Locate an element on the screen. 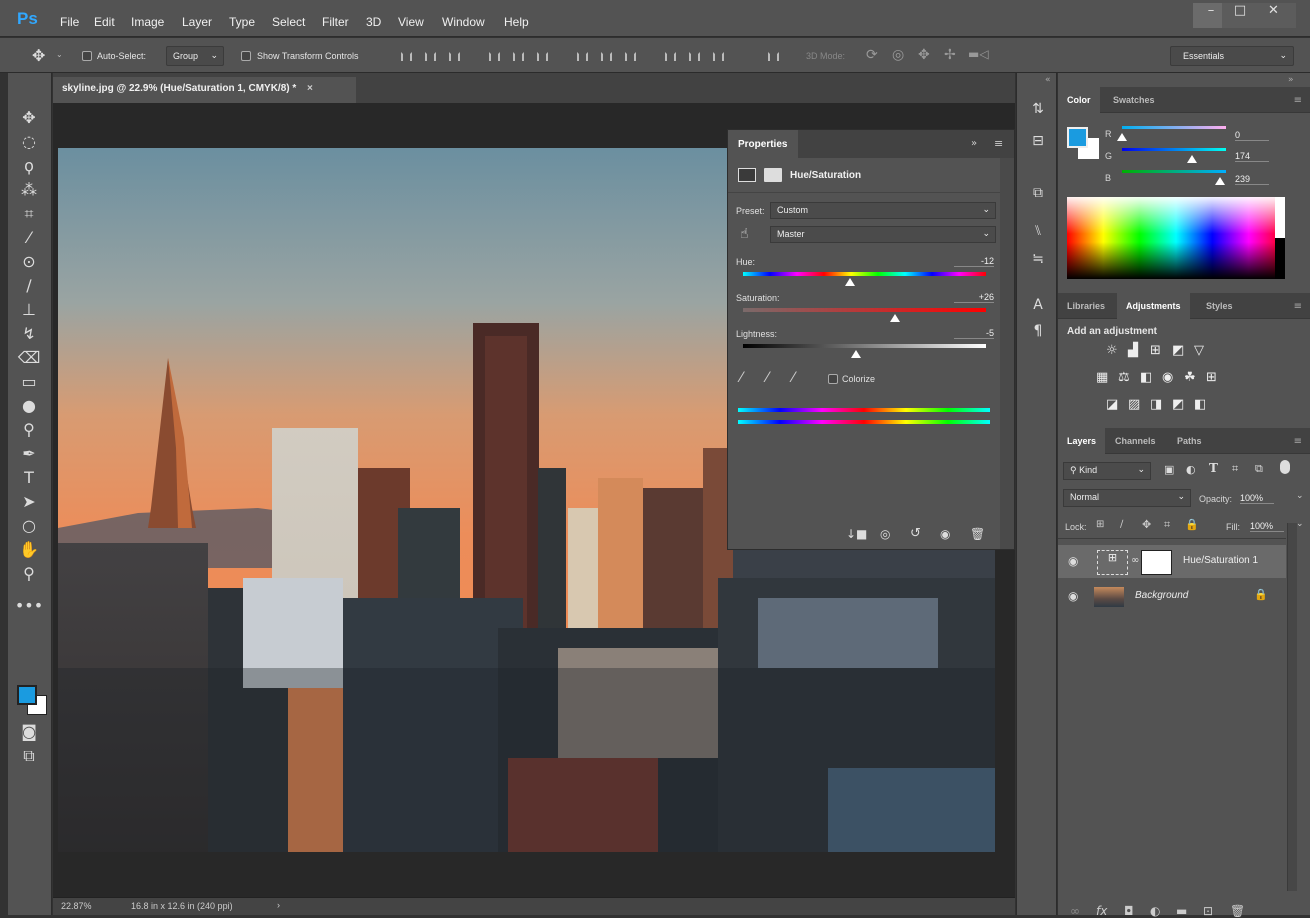 The height and width of the screenshot is (918, 1310). shape-layer-filter-icon: ⌗ is located at coordinates (1235, 469).